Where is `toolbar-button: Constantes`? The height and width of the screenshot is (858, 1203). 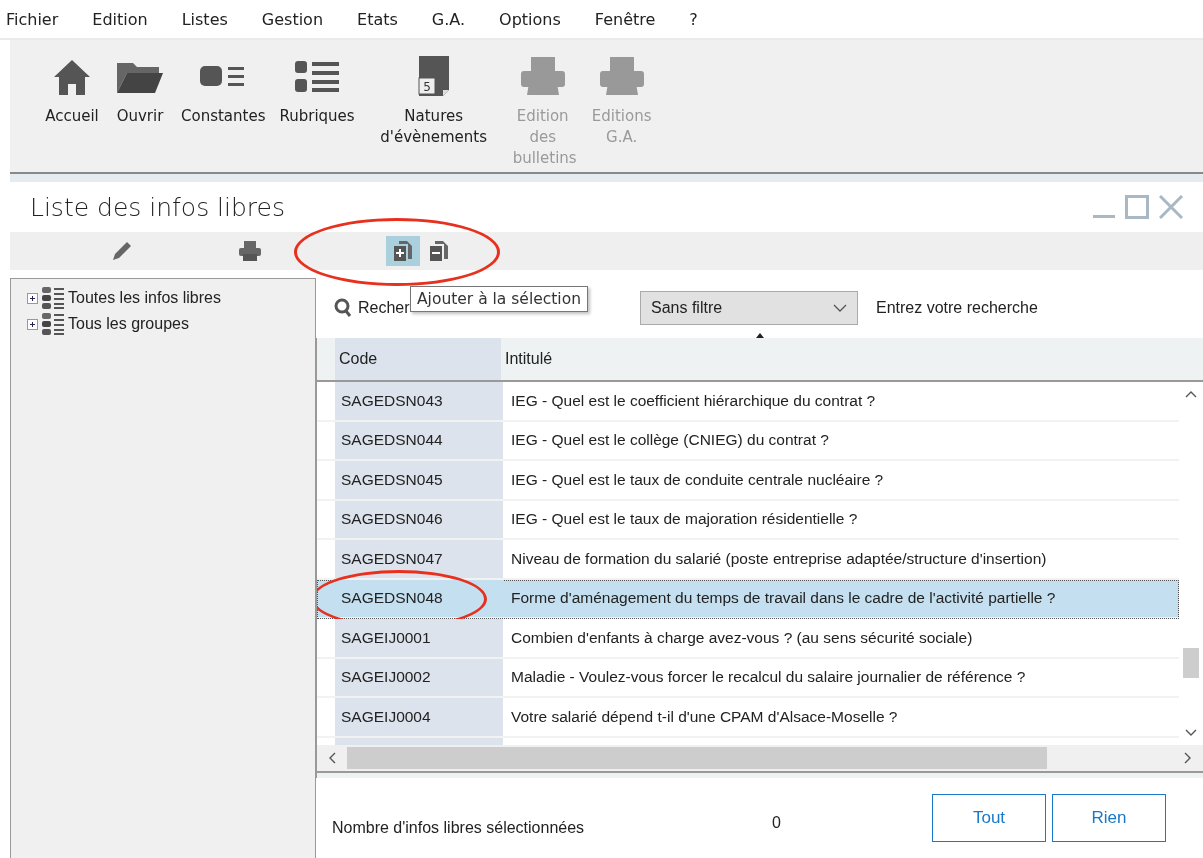 toolbar-button: Constantes is located at coordinates (223, 89).